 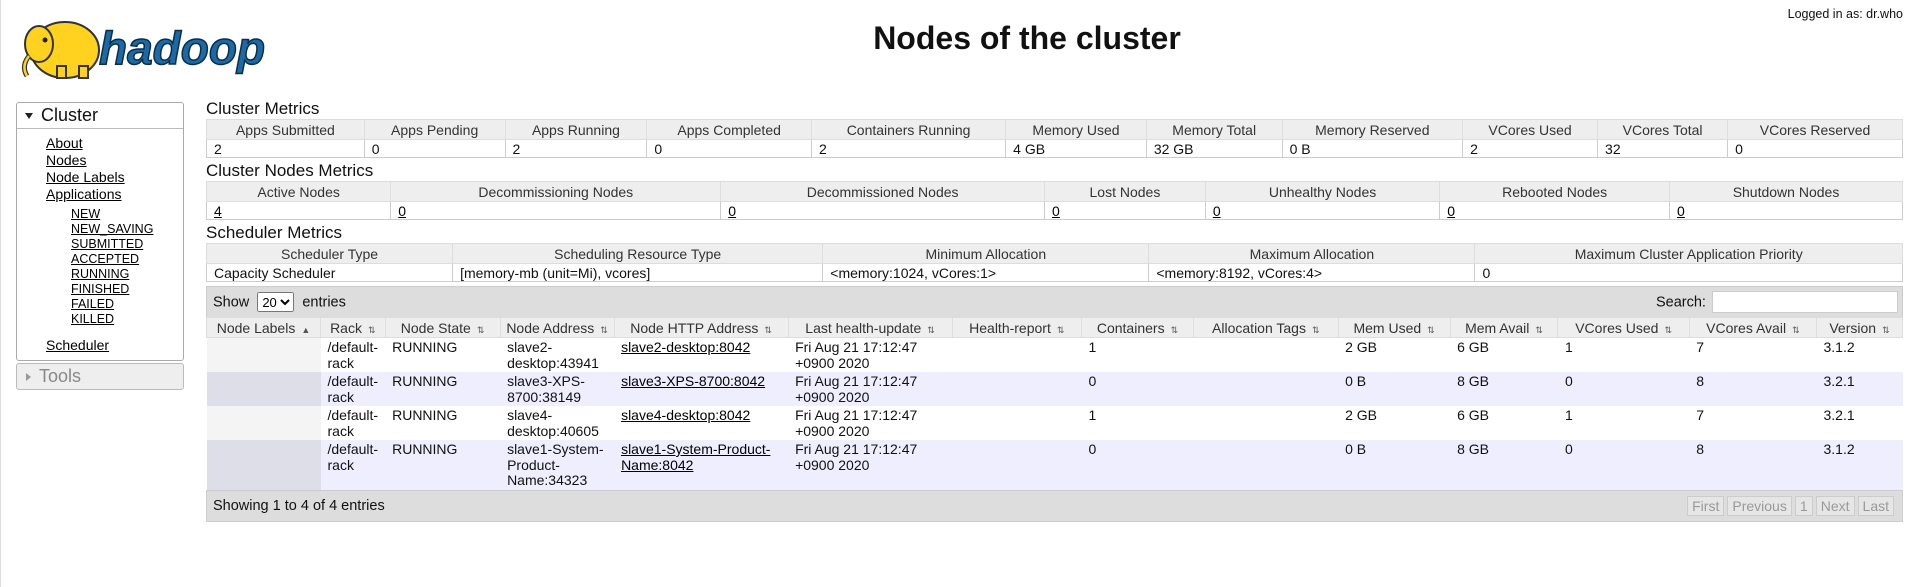 What do you see at coordinates (329, 253) in the screenshot?
I see `metric-header: Scheduler Type` at bounding box center [329, 253].